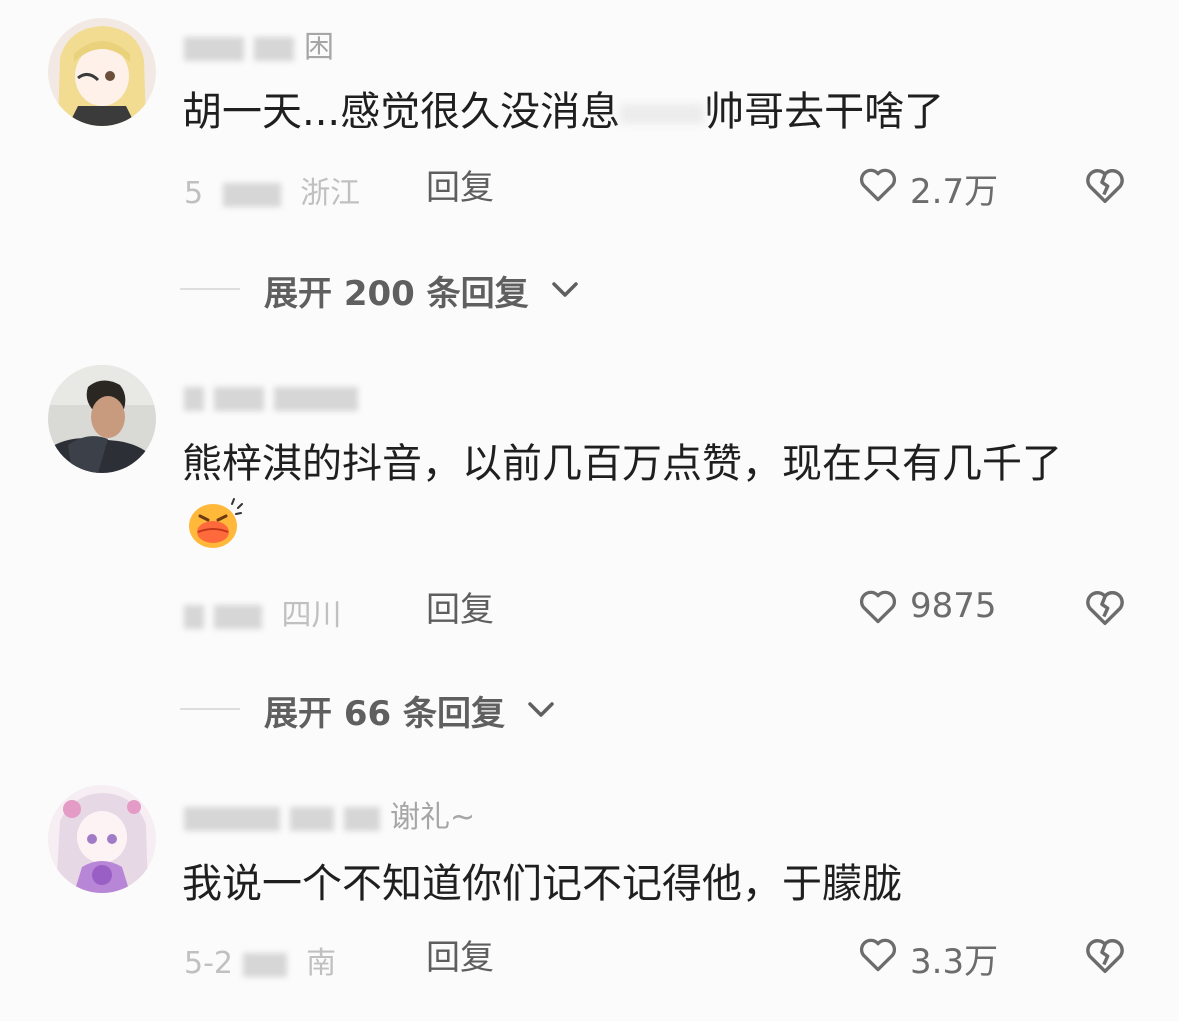 The image size is (1179, 1021). I want to click on comment-meta: 5 浙江 回复 2.7万, so click(664, 186).